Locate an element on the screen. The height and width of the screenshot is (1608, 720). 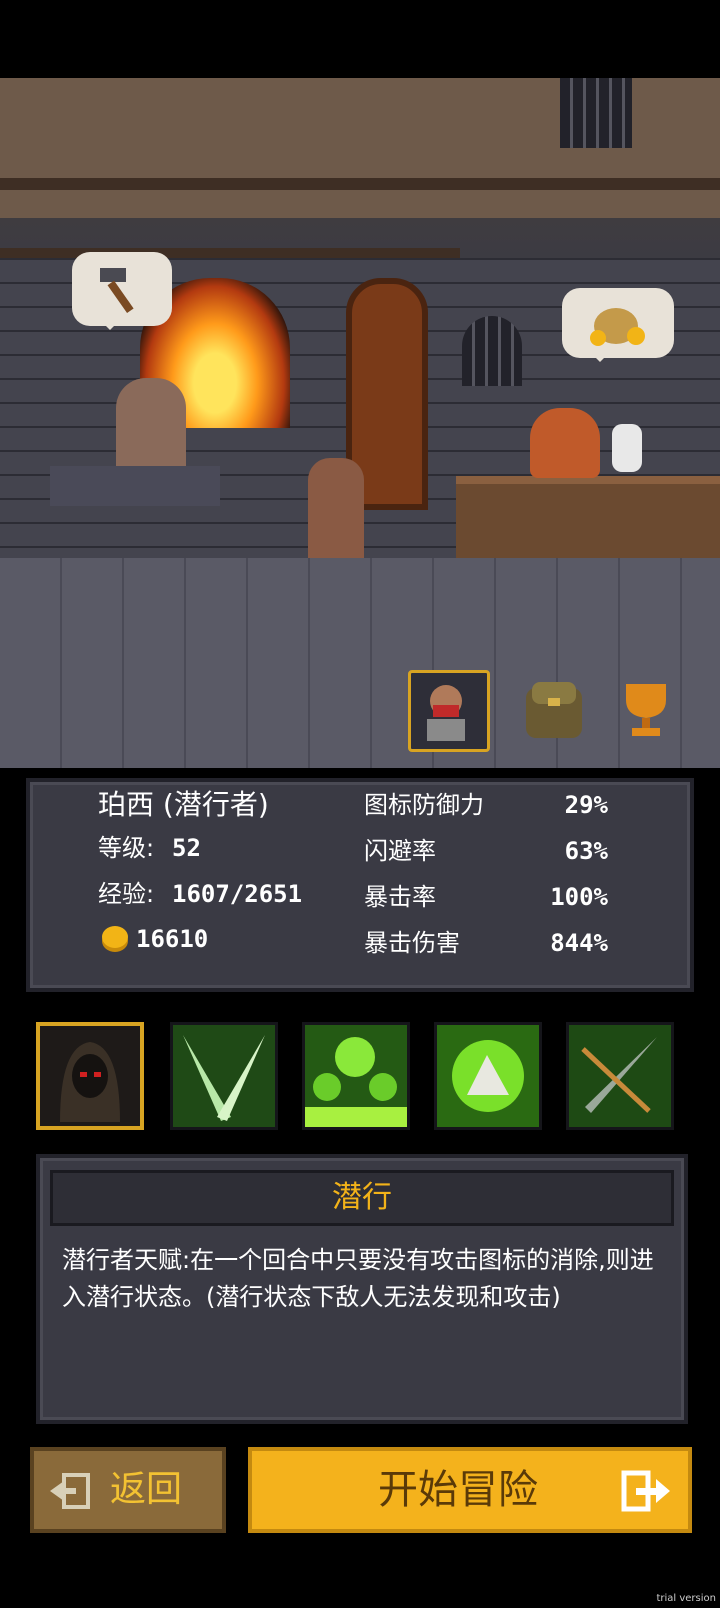
start-adventure-button: 开始冒险 is located at coordinates (470, 1490).